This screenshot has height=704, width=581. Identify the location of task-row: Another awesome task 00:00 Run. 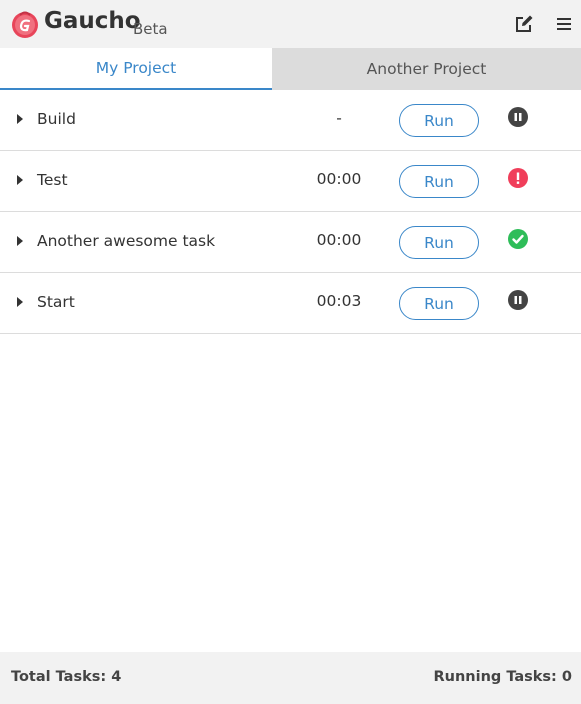
(290, 242).